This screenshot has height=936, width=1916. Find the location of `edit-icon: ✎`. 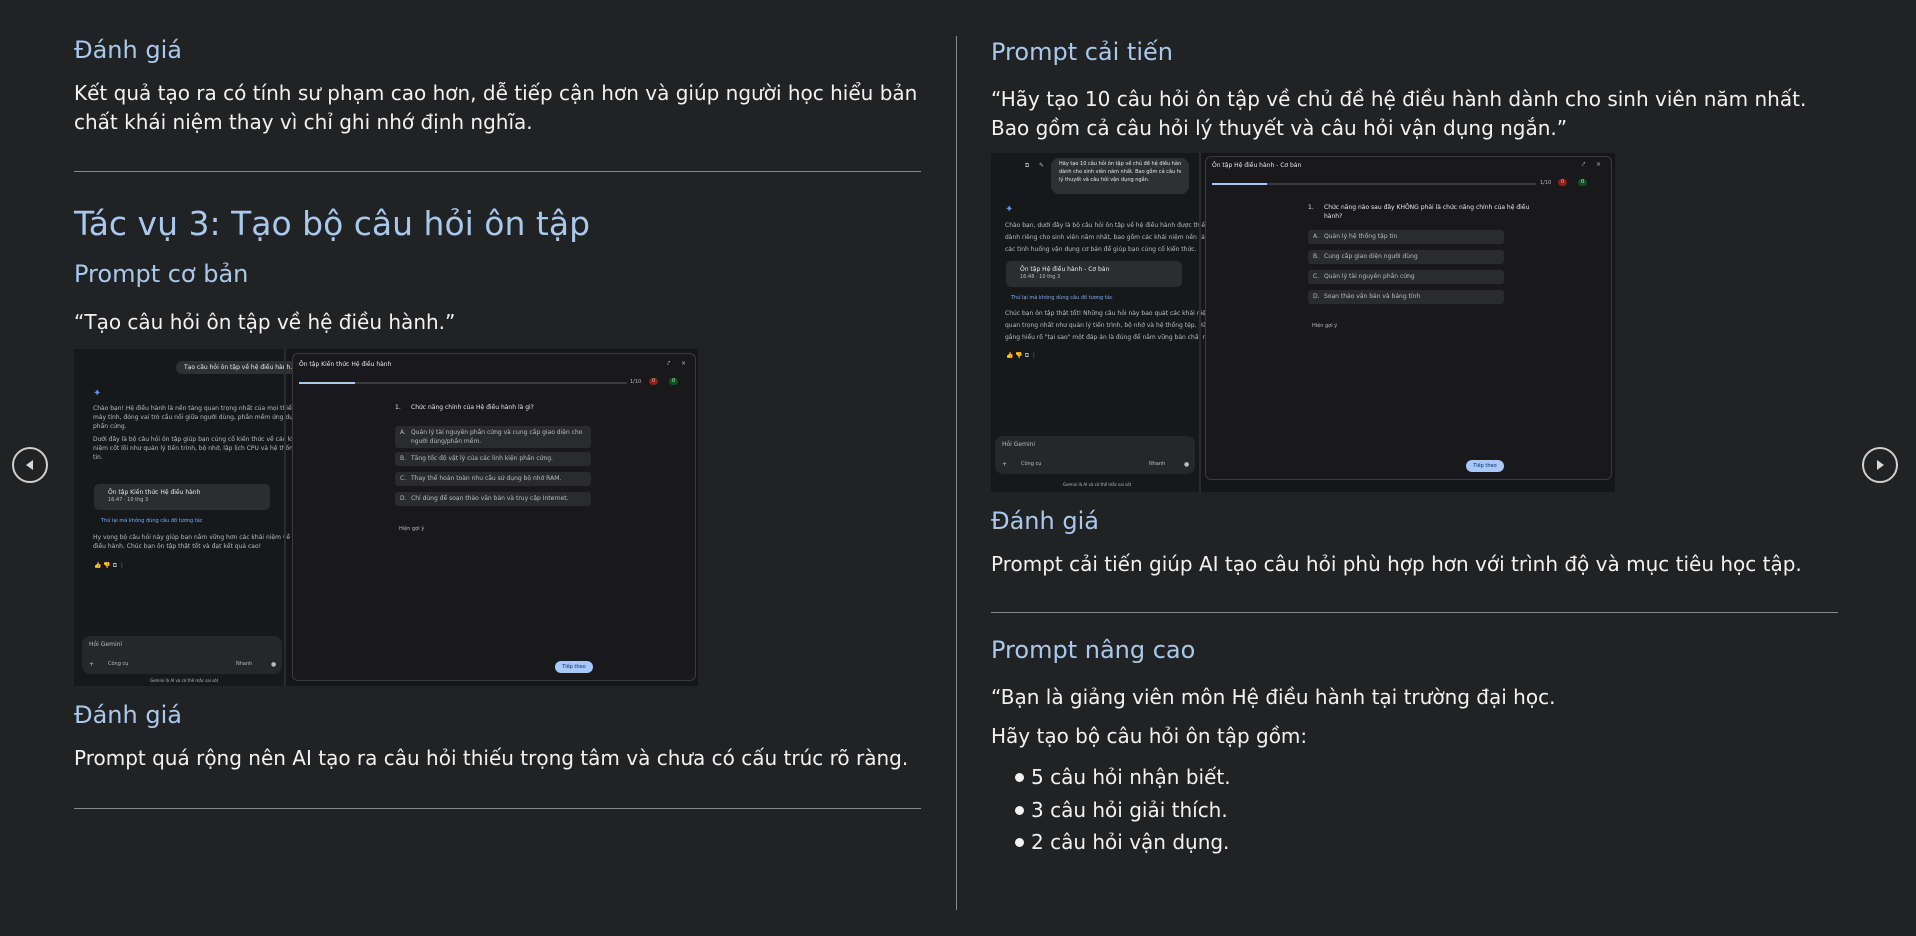

edit-icon: ✎ is located at coordinates (1041, 165).